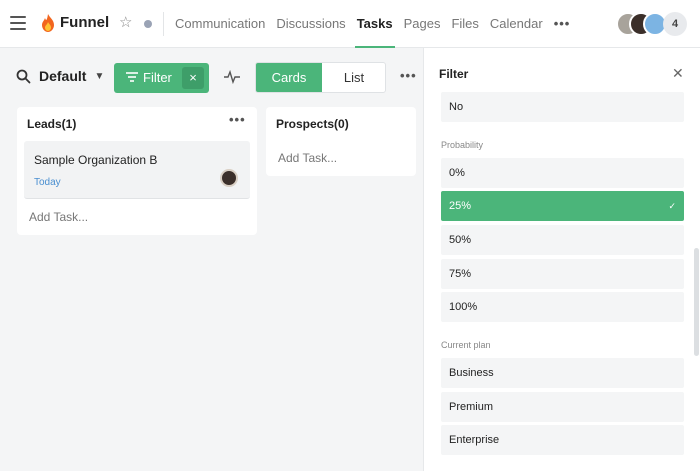 The width and height of the screenshot is (700, 471). What do you see at coordinates (85, 22) in the screenshot?
I see `app-title: Funnel` at bounding box center [85, 22].